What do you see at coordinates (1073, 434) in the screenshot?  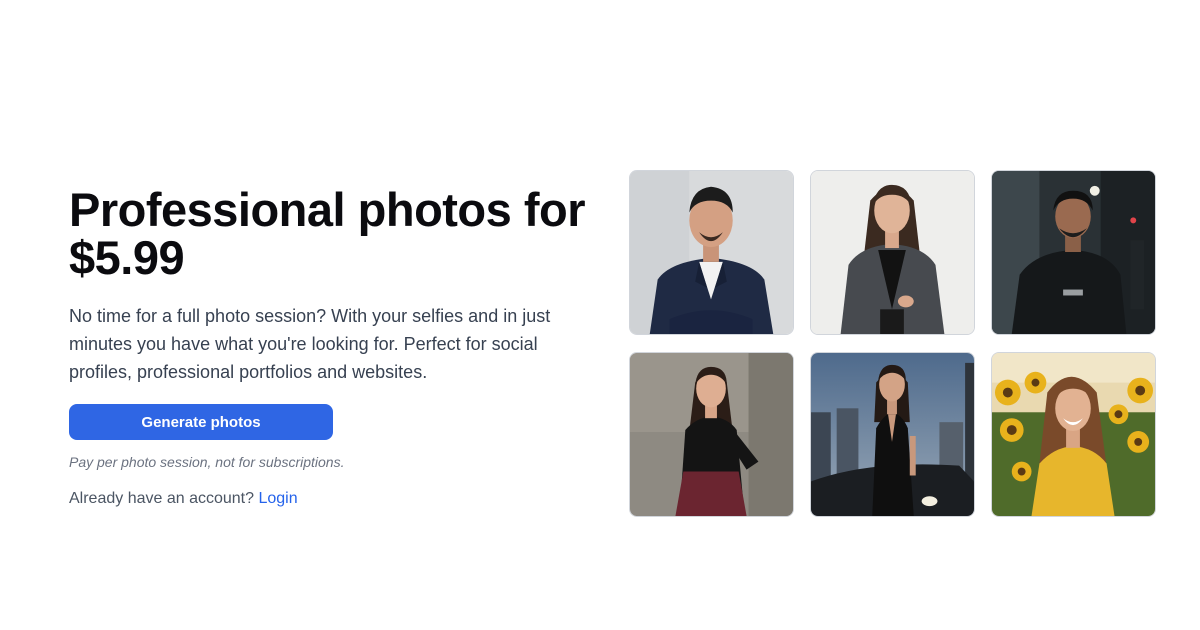 I see `sample-photo-woman-sunflowers` at bounding box center [1073, 434].